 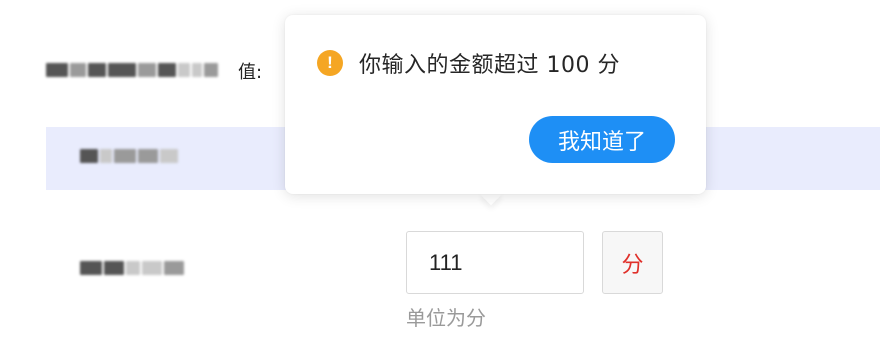 I want to click on amount-input, so click(x=495, y=262).